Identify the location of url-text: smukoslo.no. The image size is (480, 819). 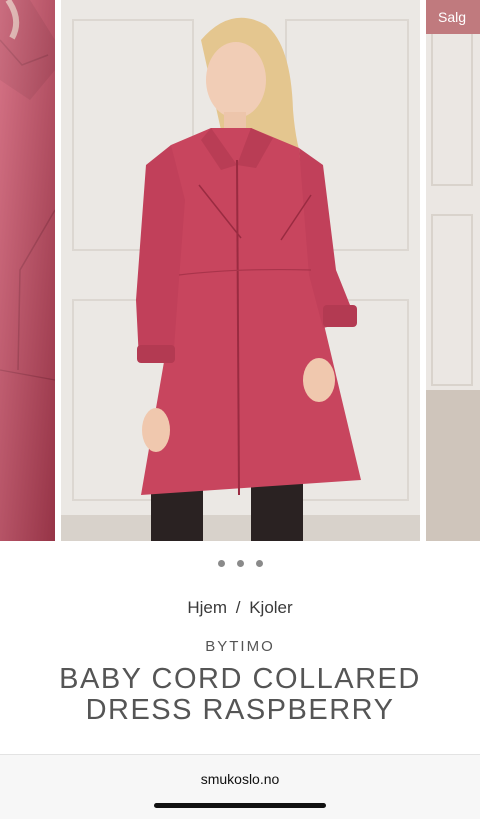
(240, 779).